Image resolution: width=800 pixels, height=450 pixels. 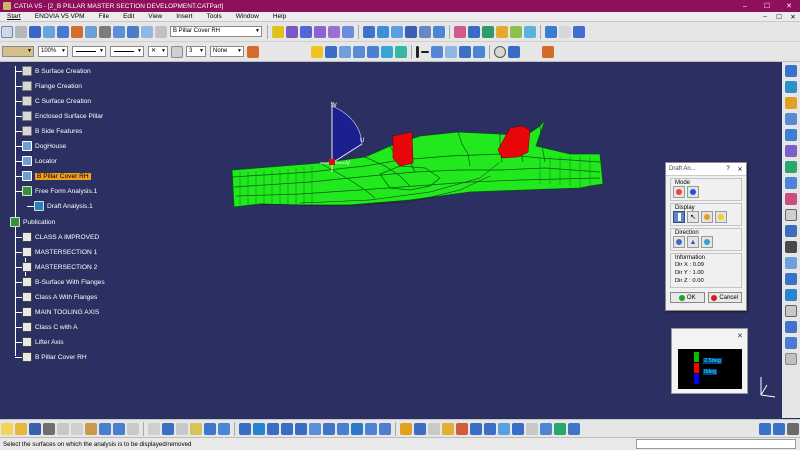 I want to click on plane-icon, so click(x=345, y=51).